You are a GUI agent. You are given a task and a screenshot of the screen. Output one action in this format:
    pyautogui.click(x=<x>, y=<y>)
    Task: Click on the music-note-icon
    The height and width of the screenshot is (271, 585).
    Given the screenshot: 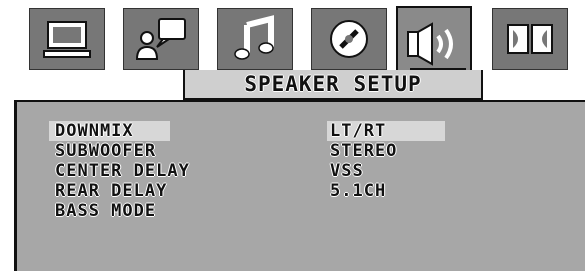 What is the action you would take?
    pyautogui.click(x=255, y=39)
    